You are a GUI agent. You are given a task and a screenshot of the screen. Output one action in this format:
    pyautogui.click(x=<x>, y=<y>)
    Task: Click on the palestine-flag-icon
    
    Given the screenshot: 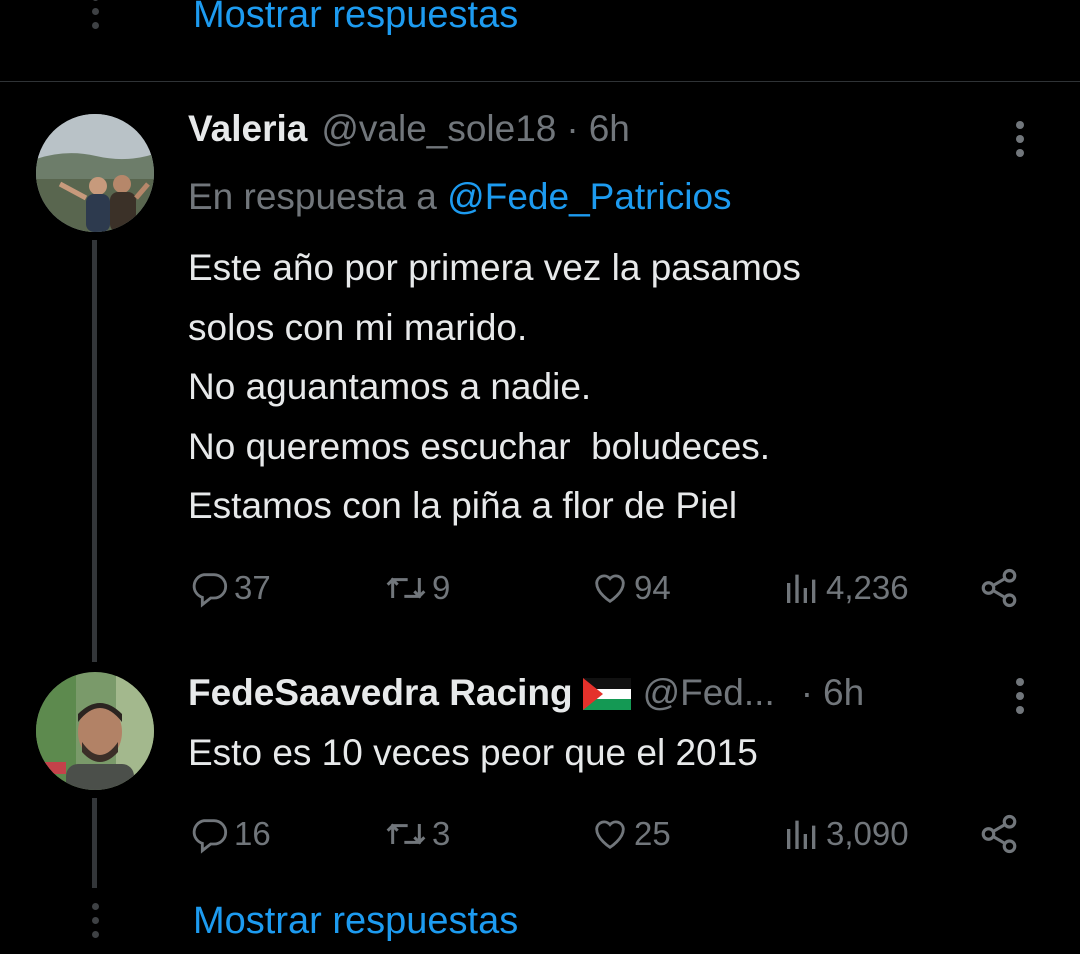 What is the action you would take?
    pyautogui.click(x=606, y=693)
    